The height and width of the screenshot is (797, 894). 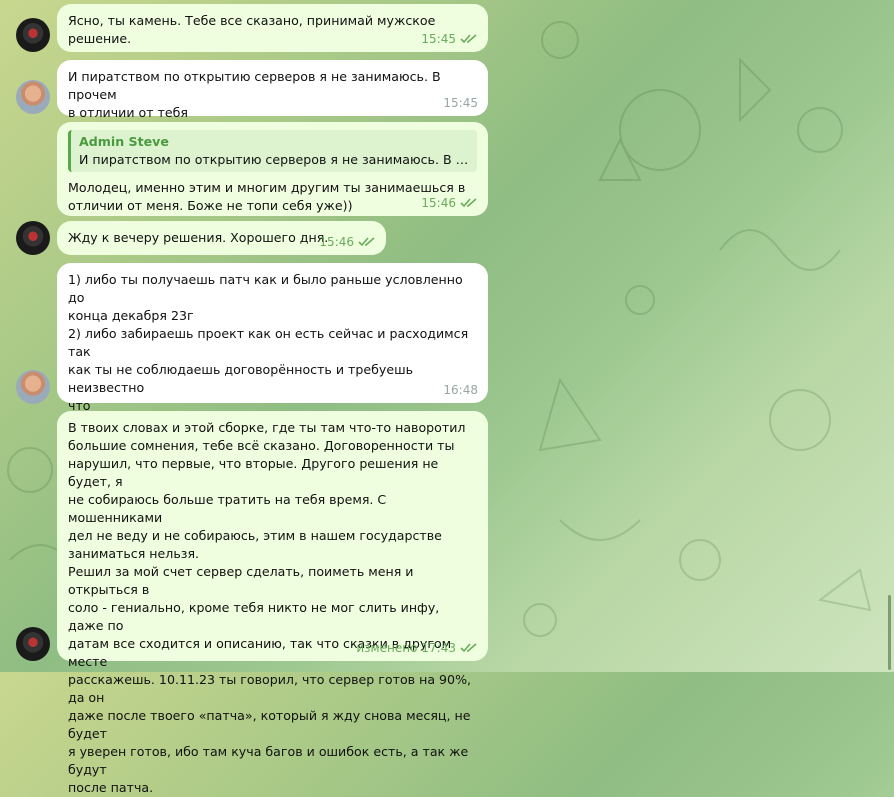 What do you see at coordinates (124, 141) in the screenshot?
I see `reply-author: Admin Steve` at bounding box center [124, 141].